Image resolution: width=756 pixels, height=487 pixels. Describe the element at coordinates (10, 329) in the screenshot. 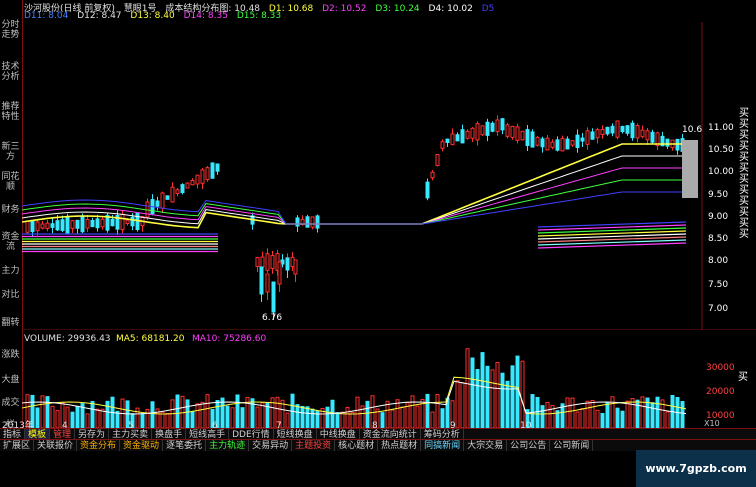

I see `sidebar-tab-flip: 翻转` at that location.